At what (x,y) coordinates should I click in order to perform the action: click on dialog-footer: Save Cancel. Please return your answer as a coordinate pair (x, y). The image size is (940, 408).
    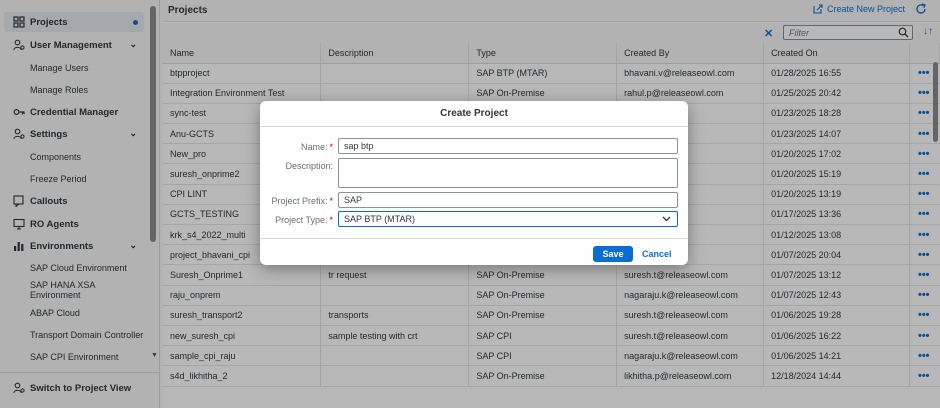
    Looking at the image, I should click on (474, 251).